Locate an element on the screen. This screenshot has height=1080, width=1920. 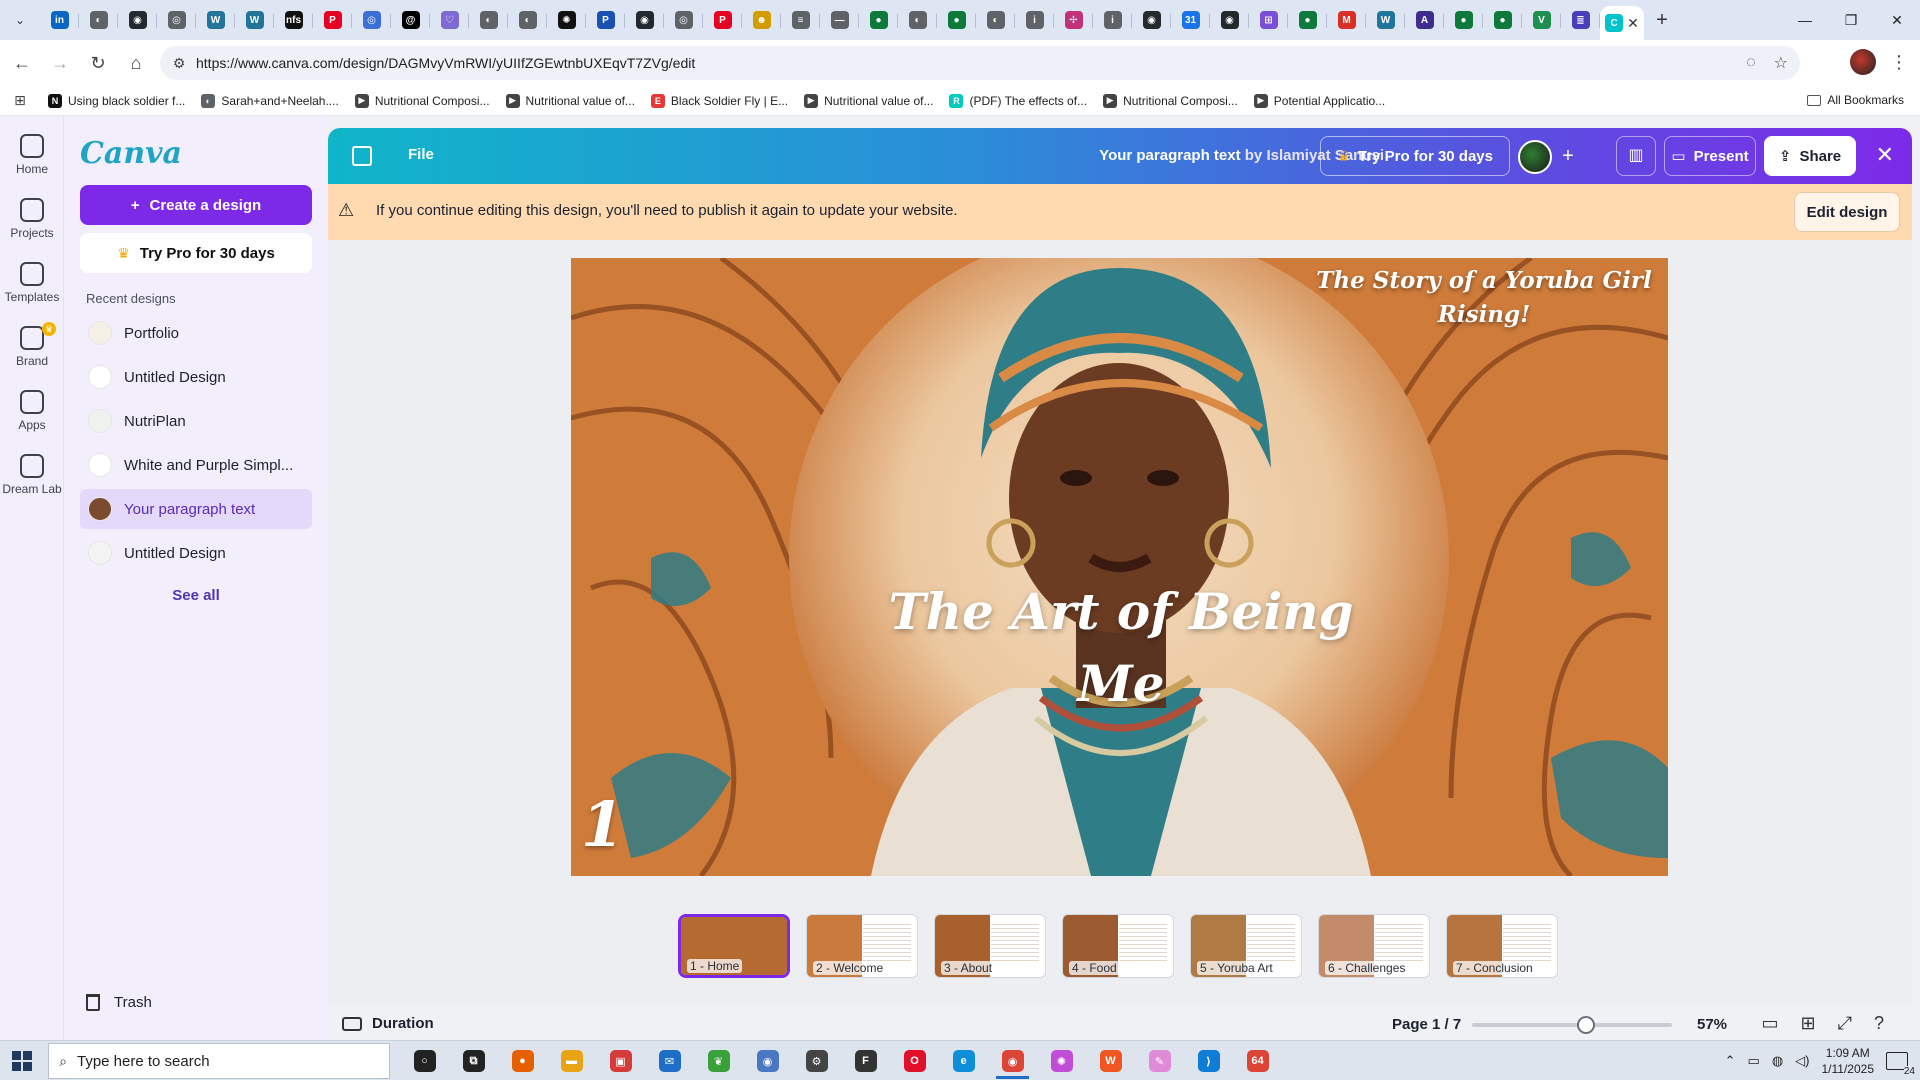
pinned-tab: 31 is located at coordinates (1190, 20).